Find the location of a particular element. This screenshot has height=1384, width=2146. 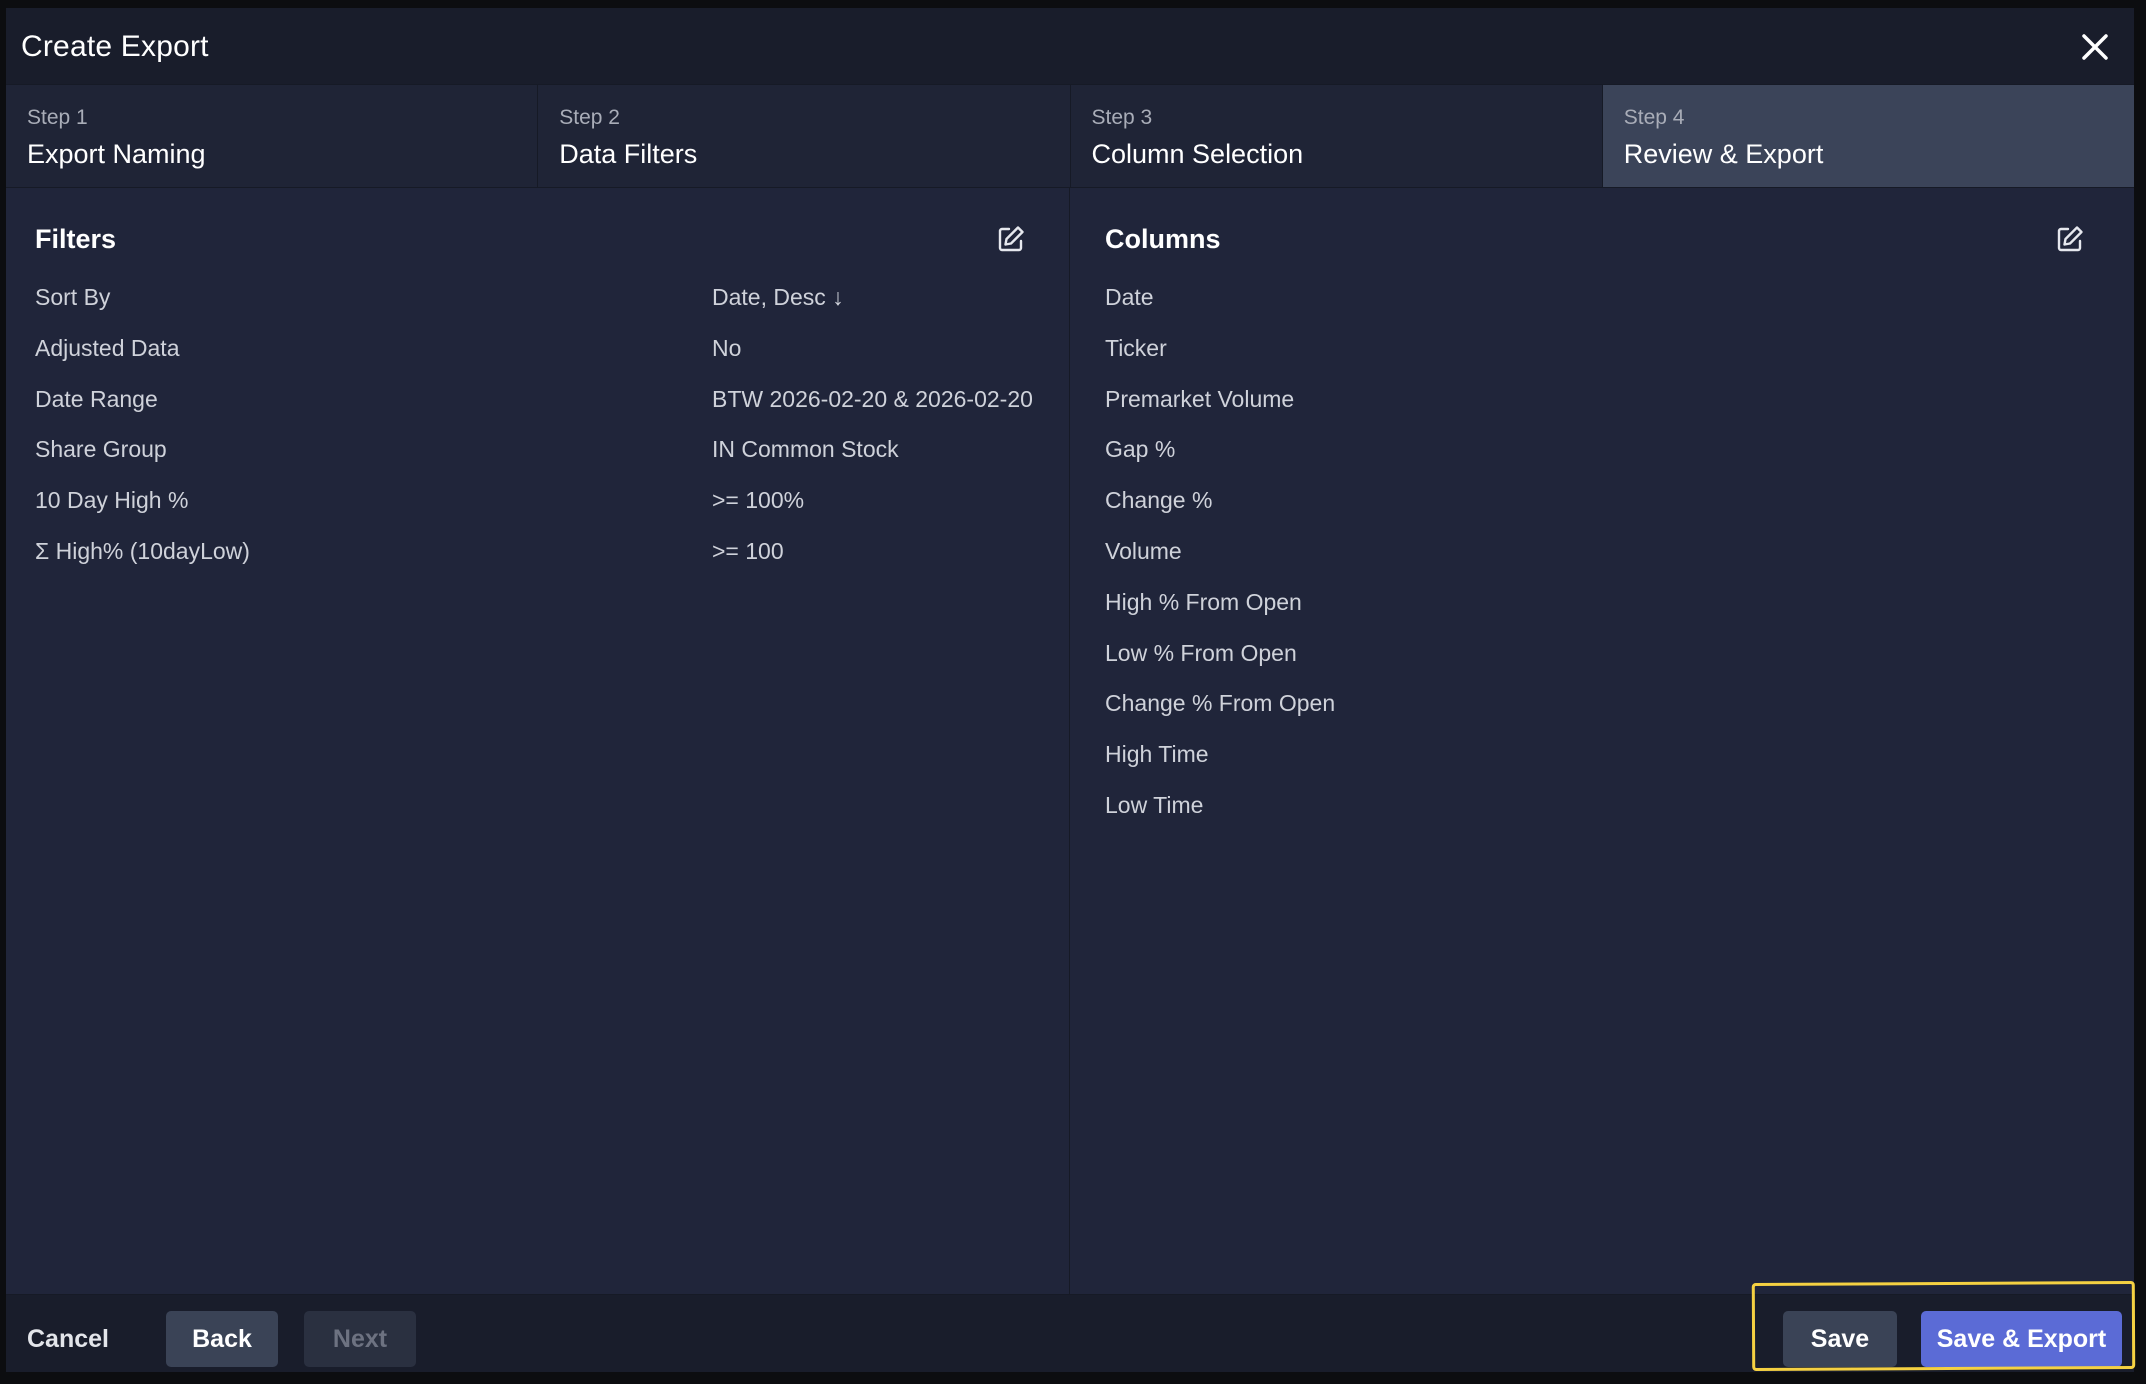

column-item: Ticker is located at coordinates (1136, 347).